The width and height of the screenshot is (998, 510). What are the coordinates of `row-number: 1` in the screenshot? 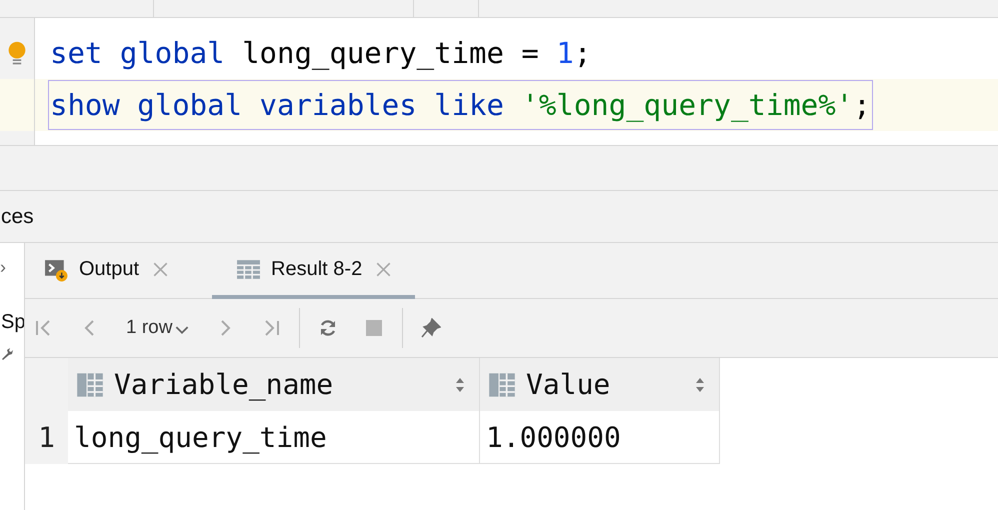 It's located at (46, 437).